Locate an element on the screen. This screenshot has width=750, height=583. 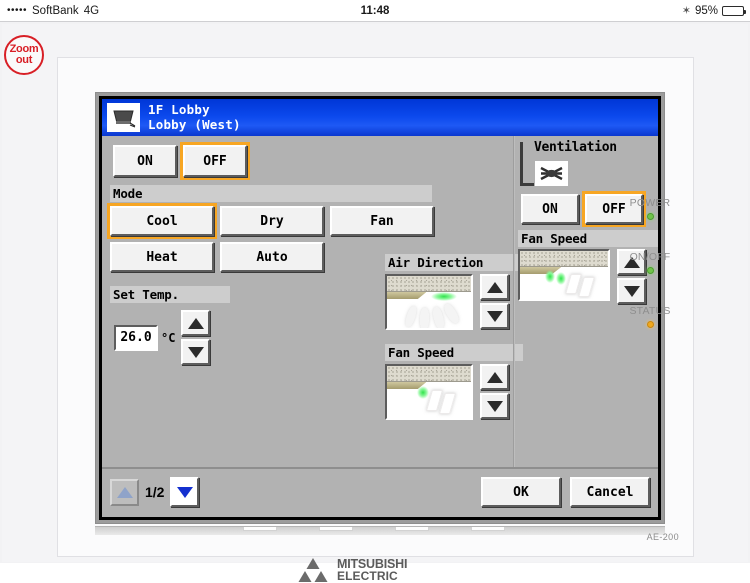
title-line-1: 1F Lobby is located at coordinates (179, 109).